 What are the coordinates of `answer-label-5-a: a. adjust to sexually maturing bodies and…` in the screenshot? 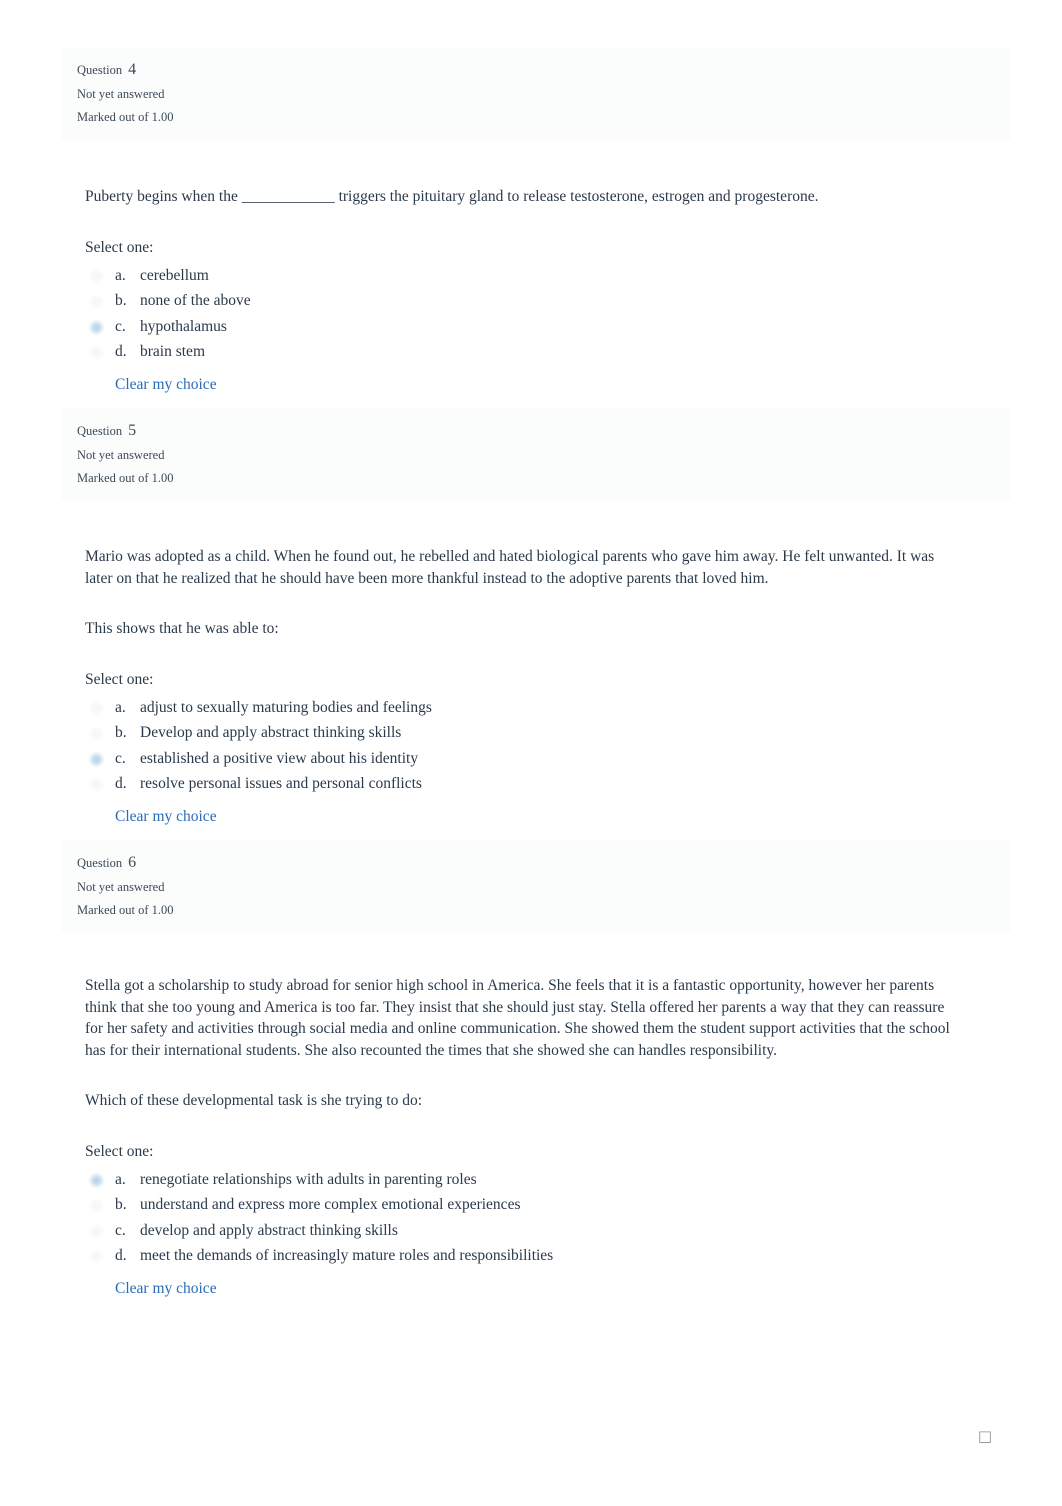 It's located at (273, 707).